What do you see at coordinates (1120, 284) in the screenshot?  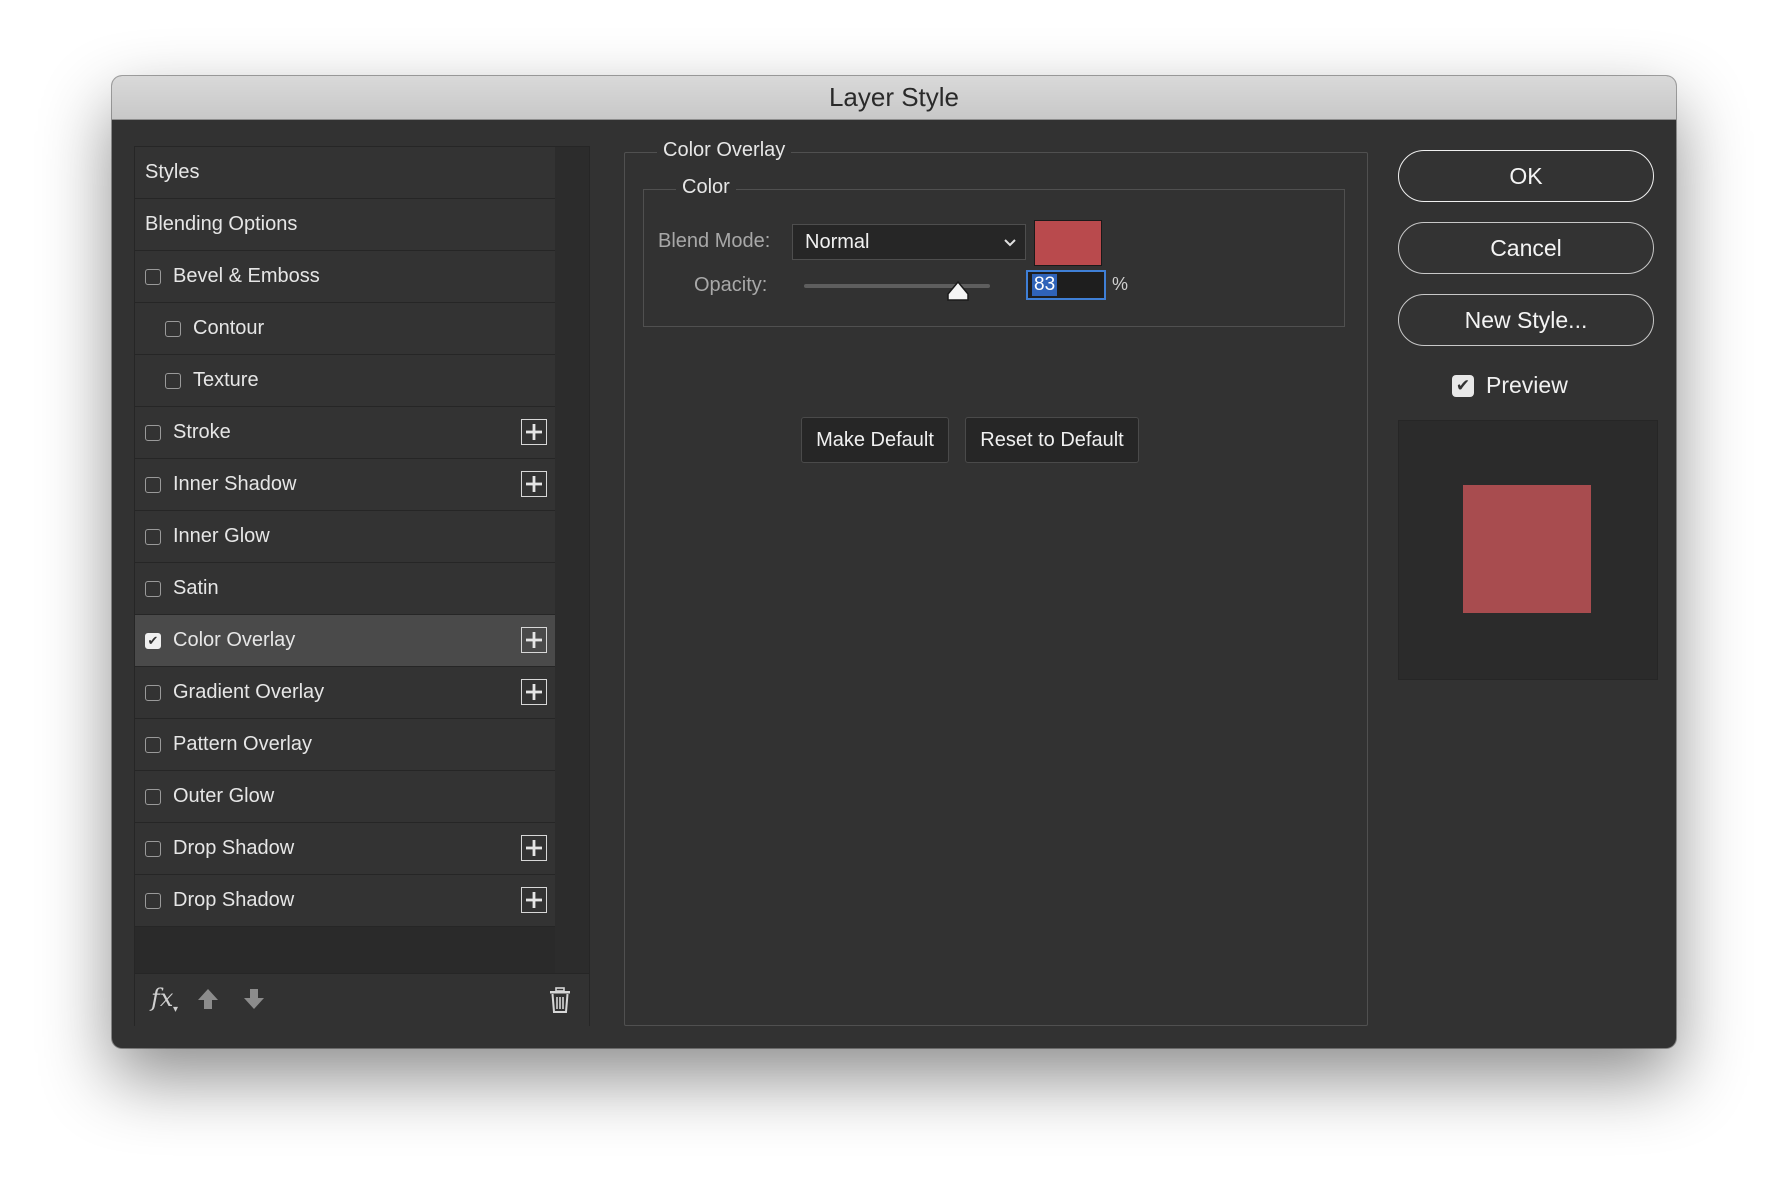 I see `opacity-unit: %` at bounding box center [1120, 284].